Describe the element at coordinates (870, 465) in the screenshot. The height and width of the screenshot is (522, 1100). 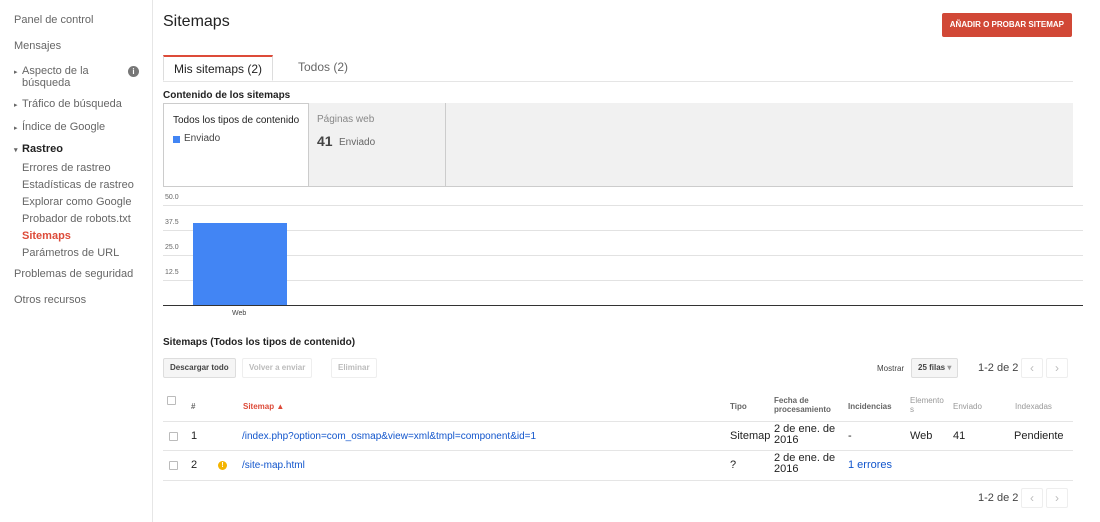
I see `issues-link: 1 errores` at that location.